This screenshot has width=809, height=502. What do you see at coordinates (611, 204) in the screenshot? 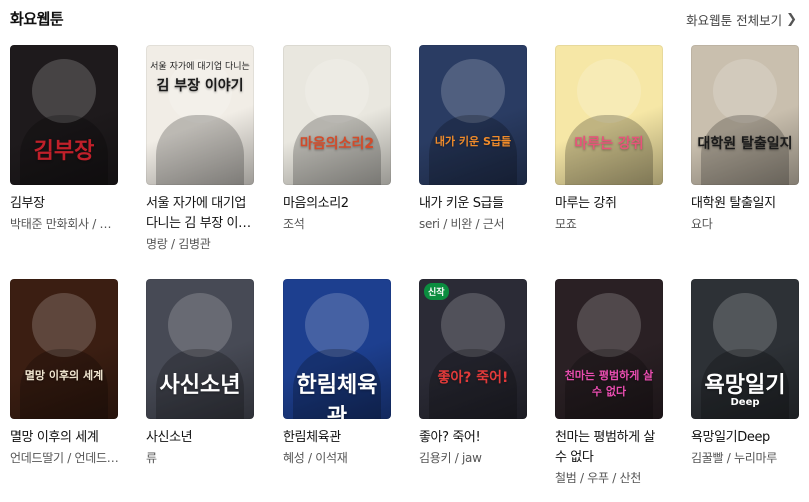
I see `webtoon-title: 마루는 강쥐` at bounding box center [611, 204].